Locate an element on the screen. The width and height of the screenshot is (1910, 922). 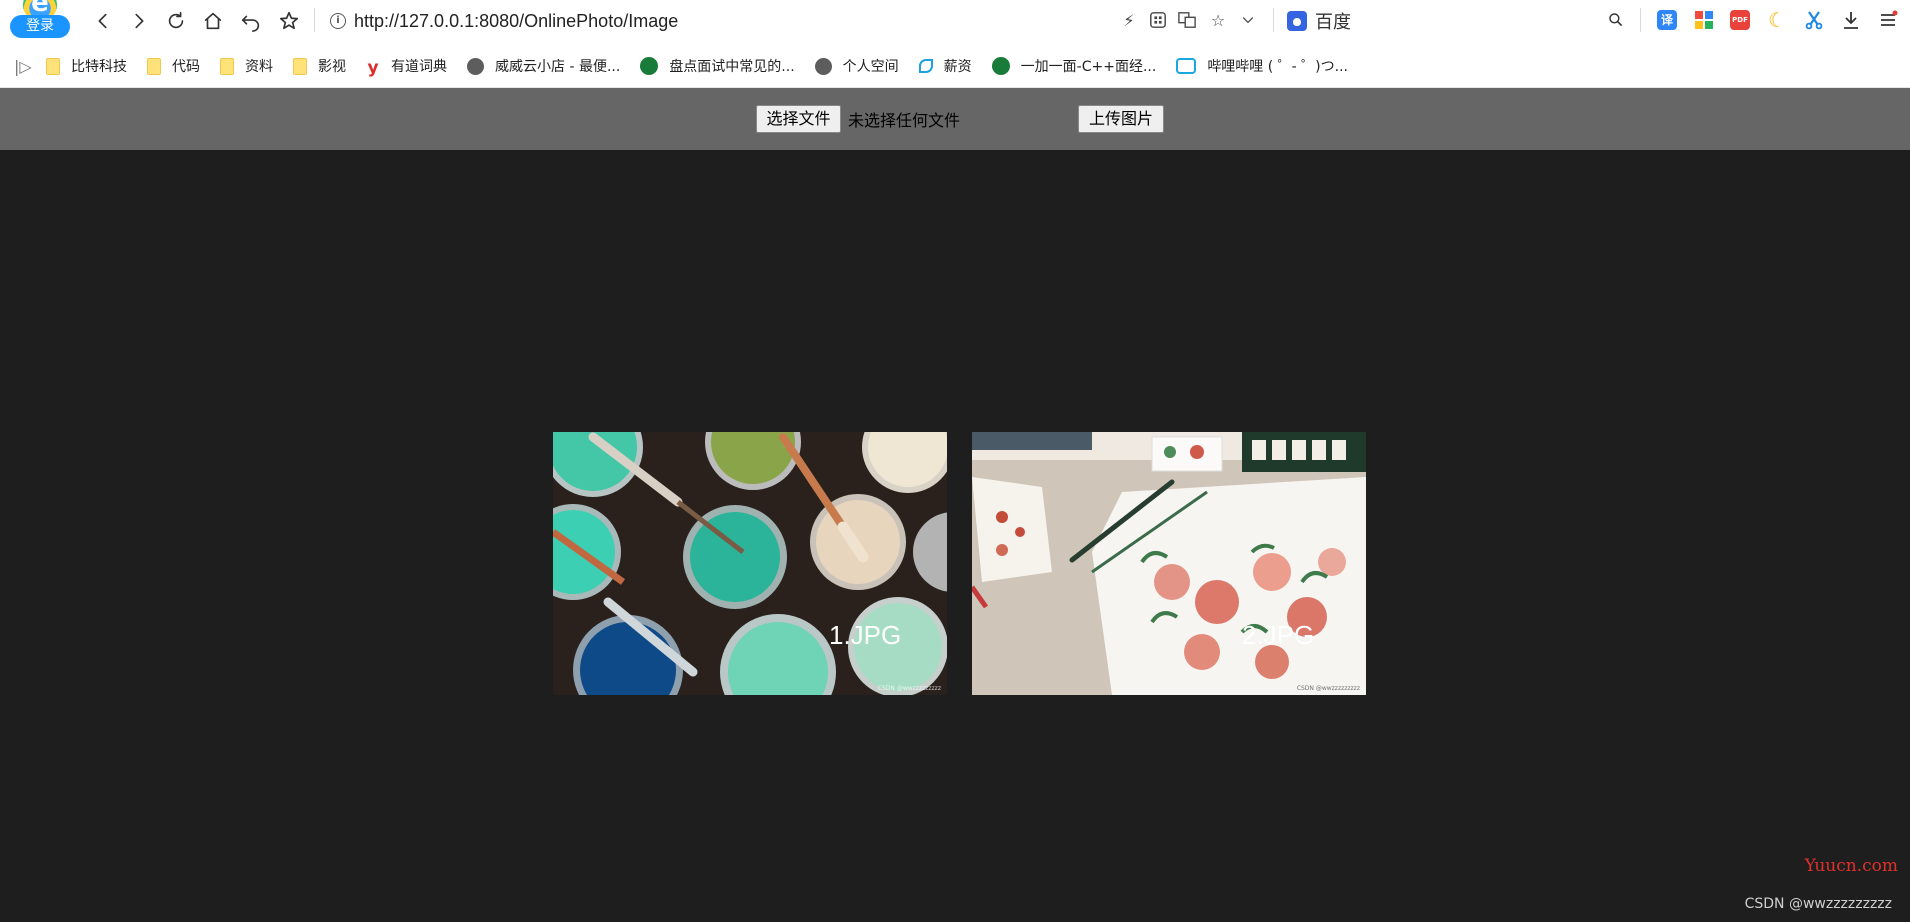
undo-icon is located at coordinates (251, 21).